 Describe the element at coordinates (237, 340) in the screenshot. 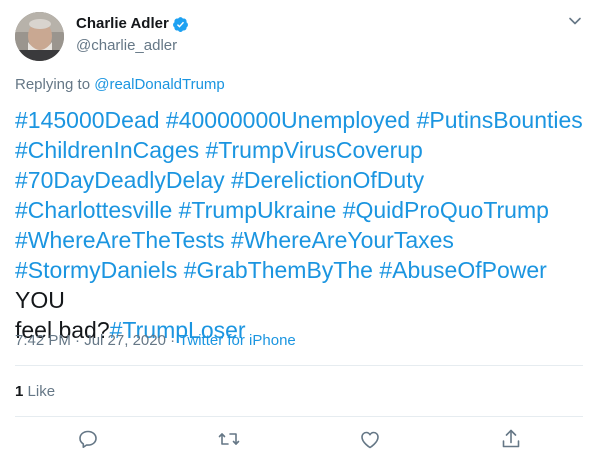

I see `tweet-source-link: Twitter for iPhone` at that location.